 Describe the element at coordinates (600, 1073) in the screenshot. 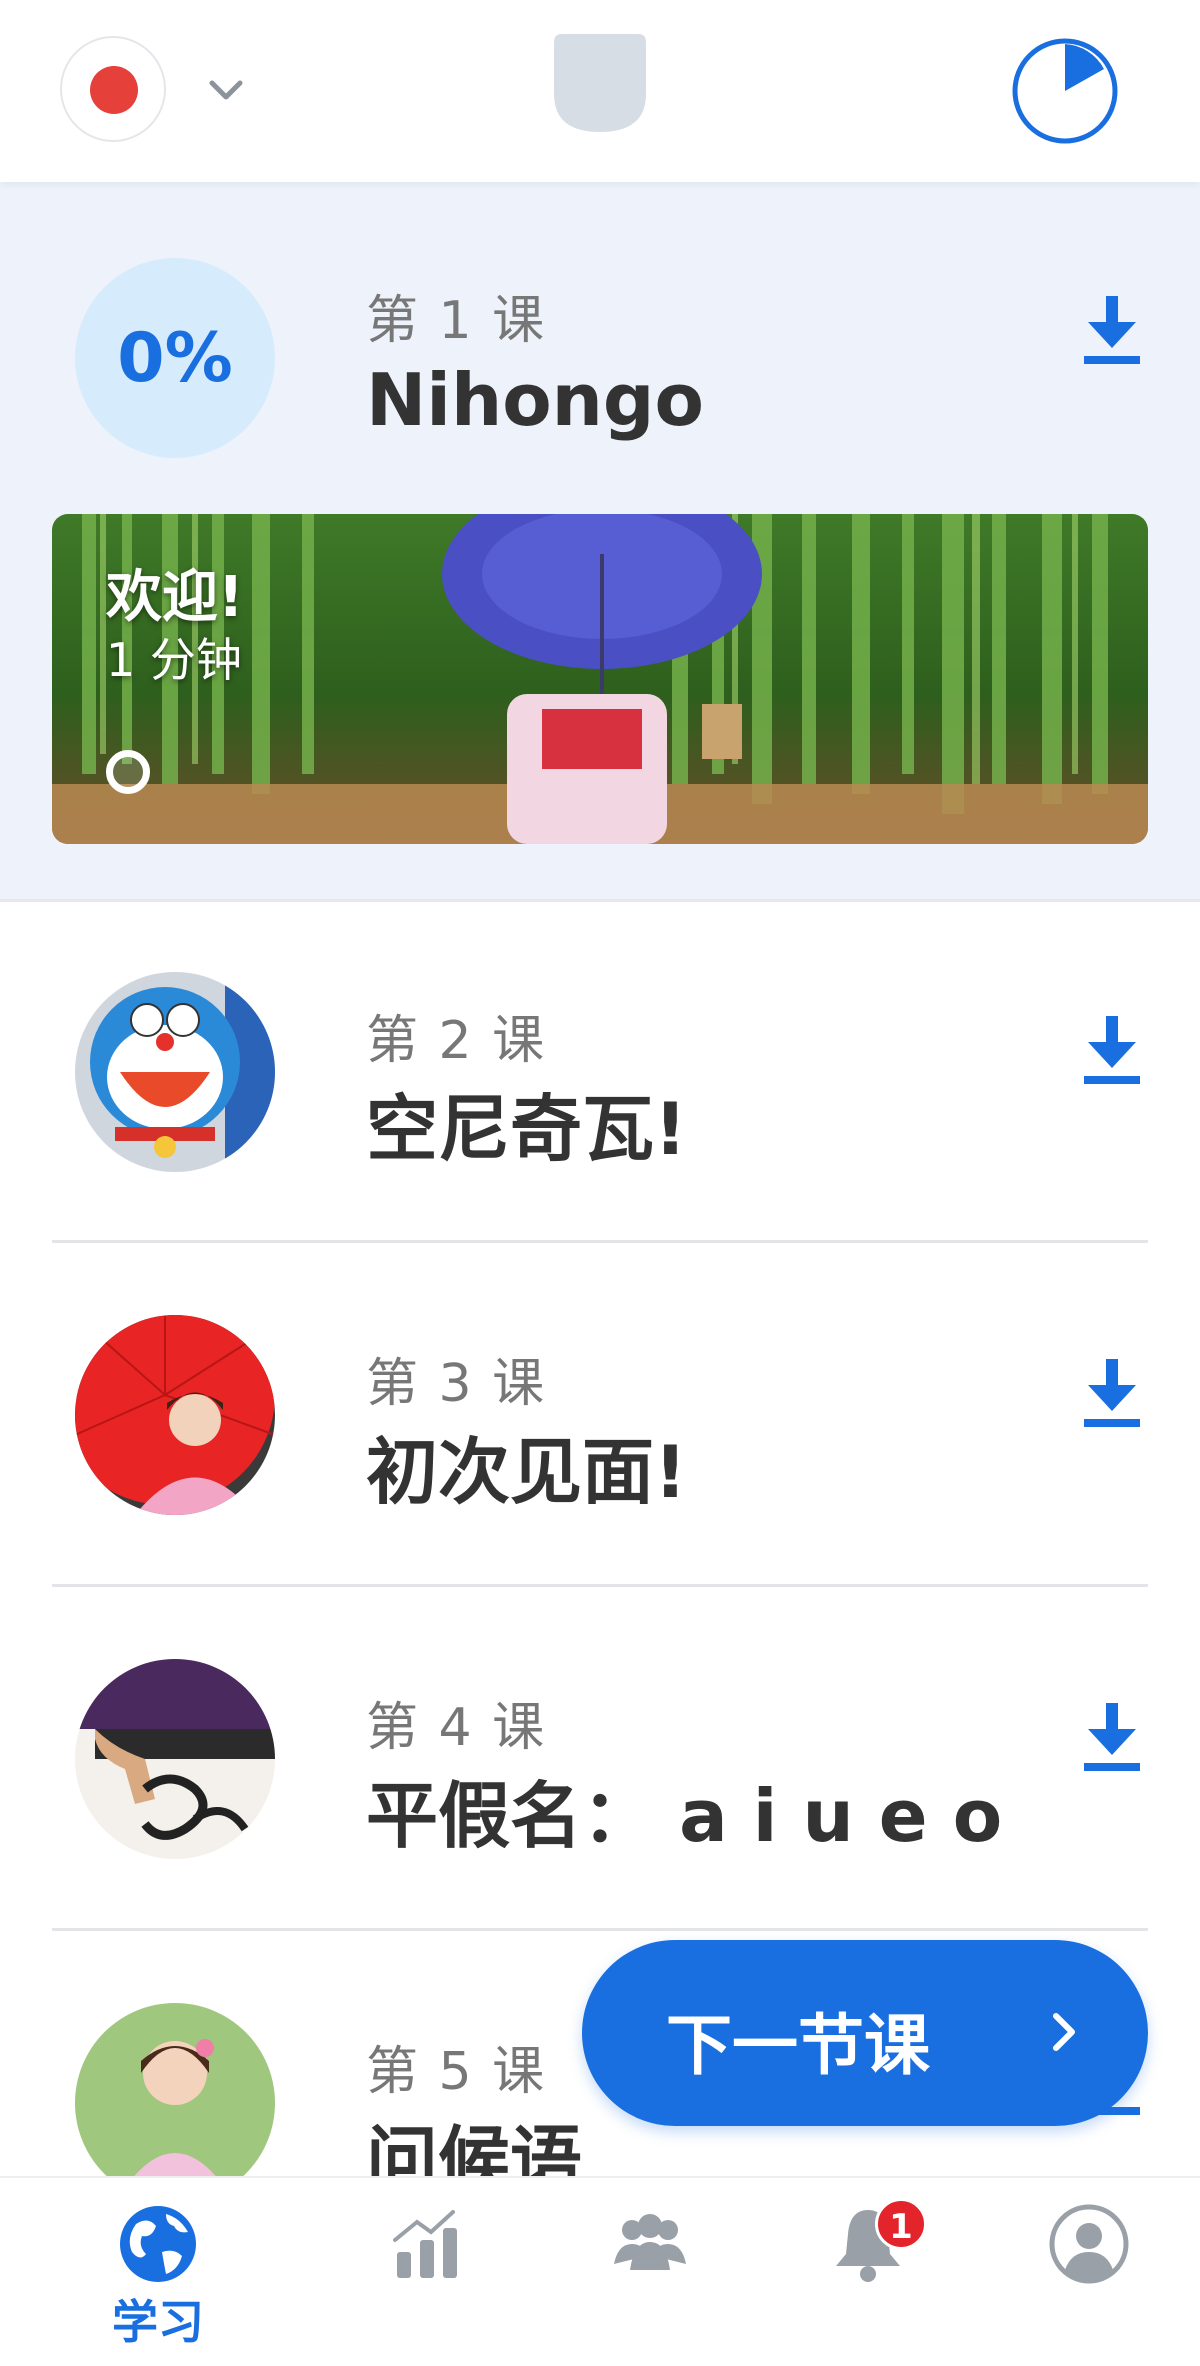

I see `lesson-2-row: 第 2 课 空尼奇瓦!` at that location.